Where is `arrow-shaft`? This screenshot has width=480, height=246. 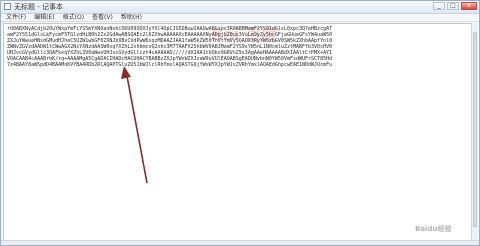
arrow-shaft is located at coordinates (137, 129).